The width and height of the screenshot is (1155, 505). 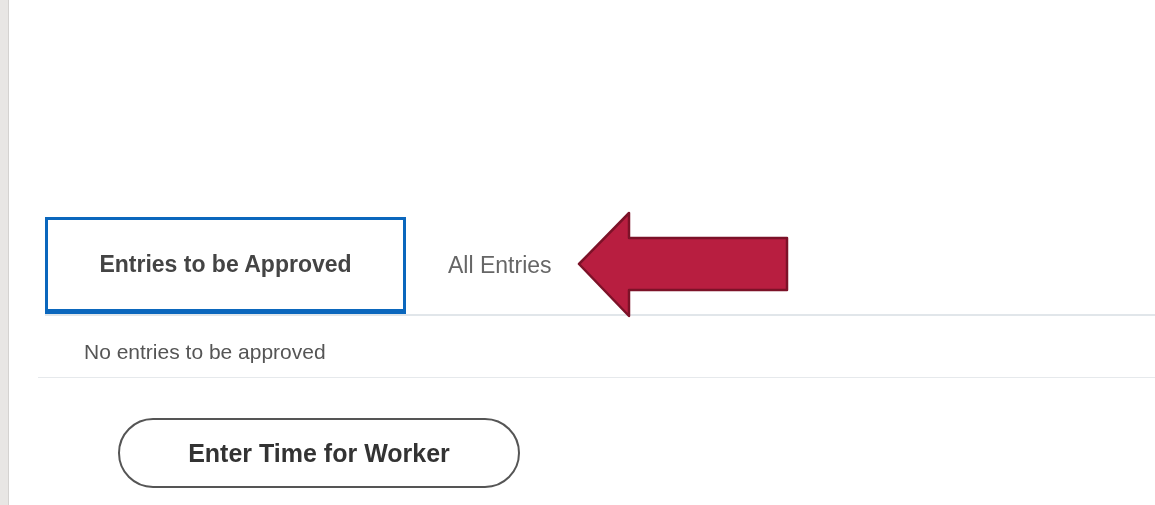 What do you see at coordinates (205, 351) in the screenshot?
I see `empty-message: No entries to be approved` at bounding box center [205, 351].